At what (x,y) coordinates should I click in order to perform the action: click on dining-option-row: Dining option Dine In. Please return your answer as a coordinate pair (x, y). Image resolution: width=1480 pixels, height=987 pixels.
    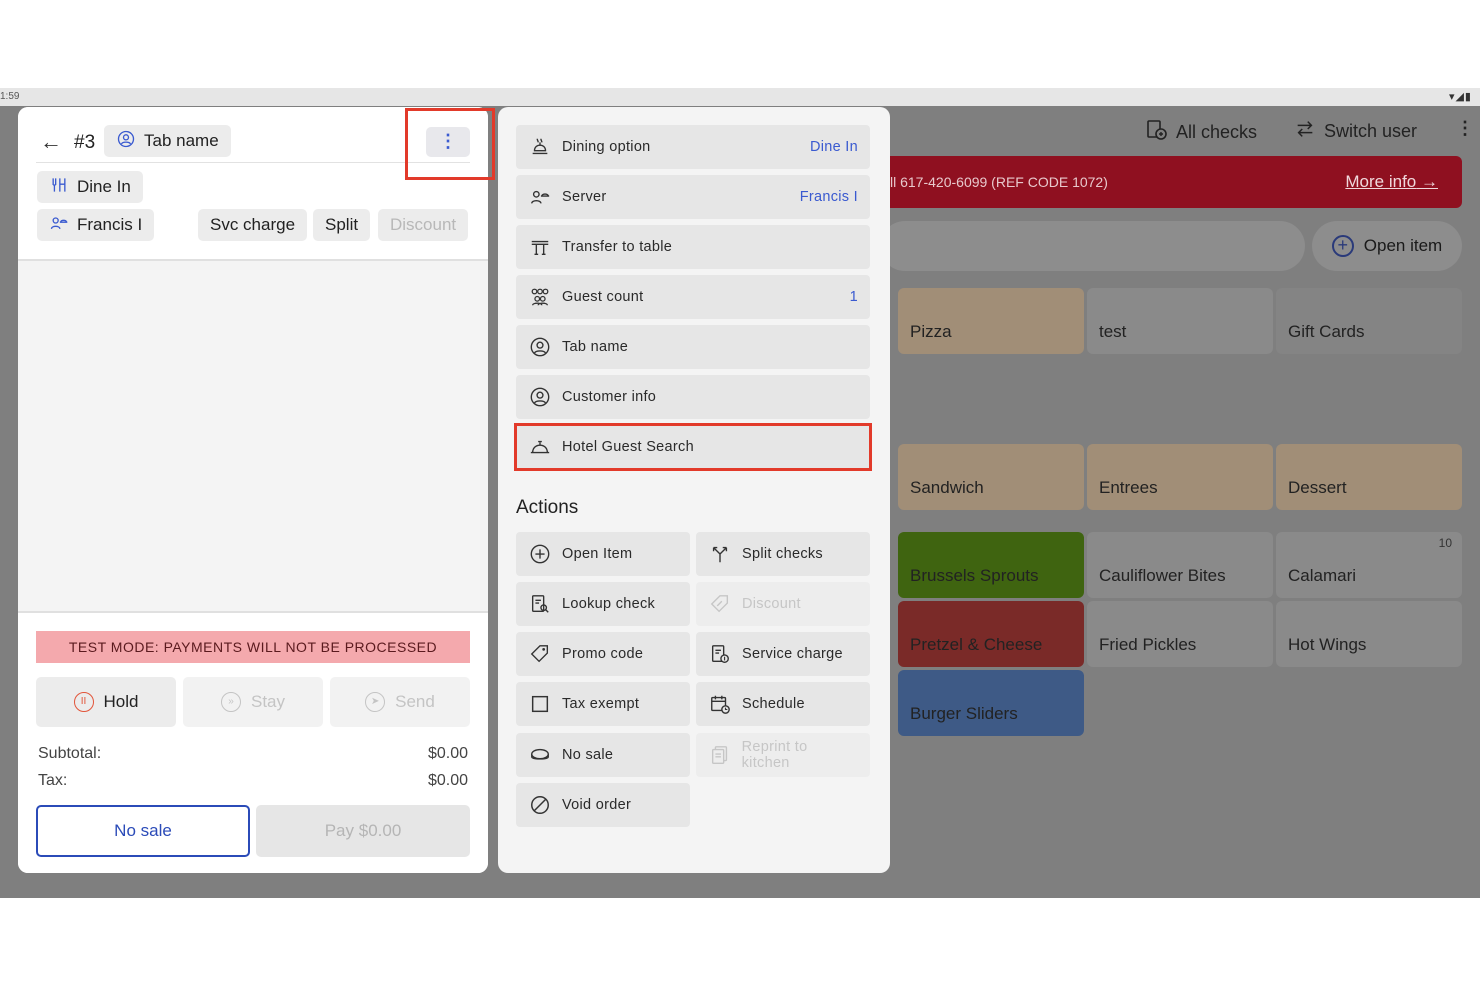
    Looking at the image, I should click on (693, 147).